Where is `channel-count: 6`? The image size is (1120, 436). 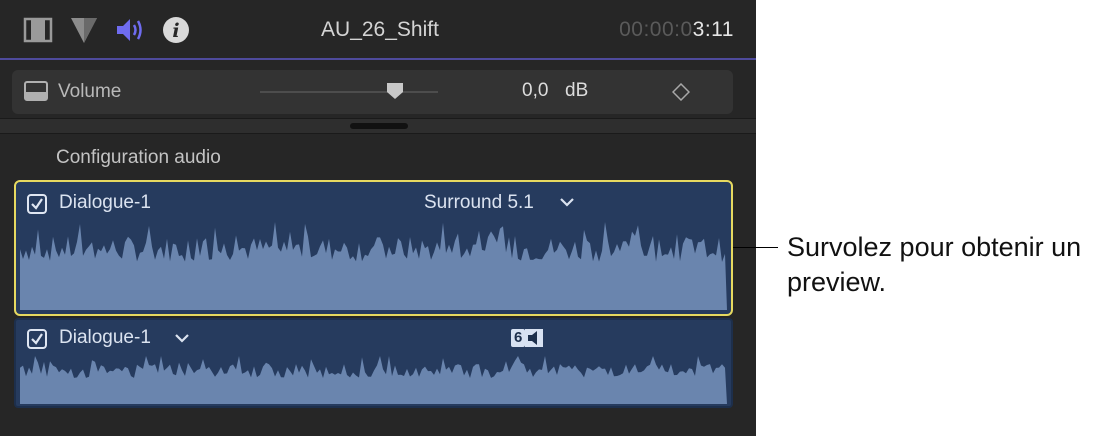
channel-count: 6 is located at coordinates (518, 338).